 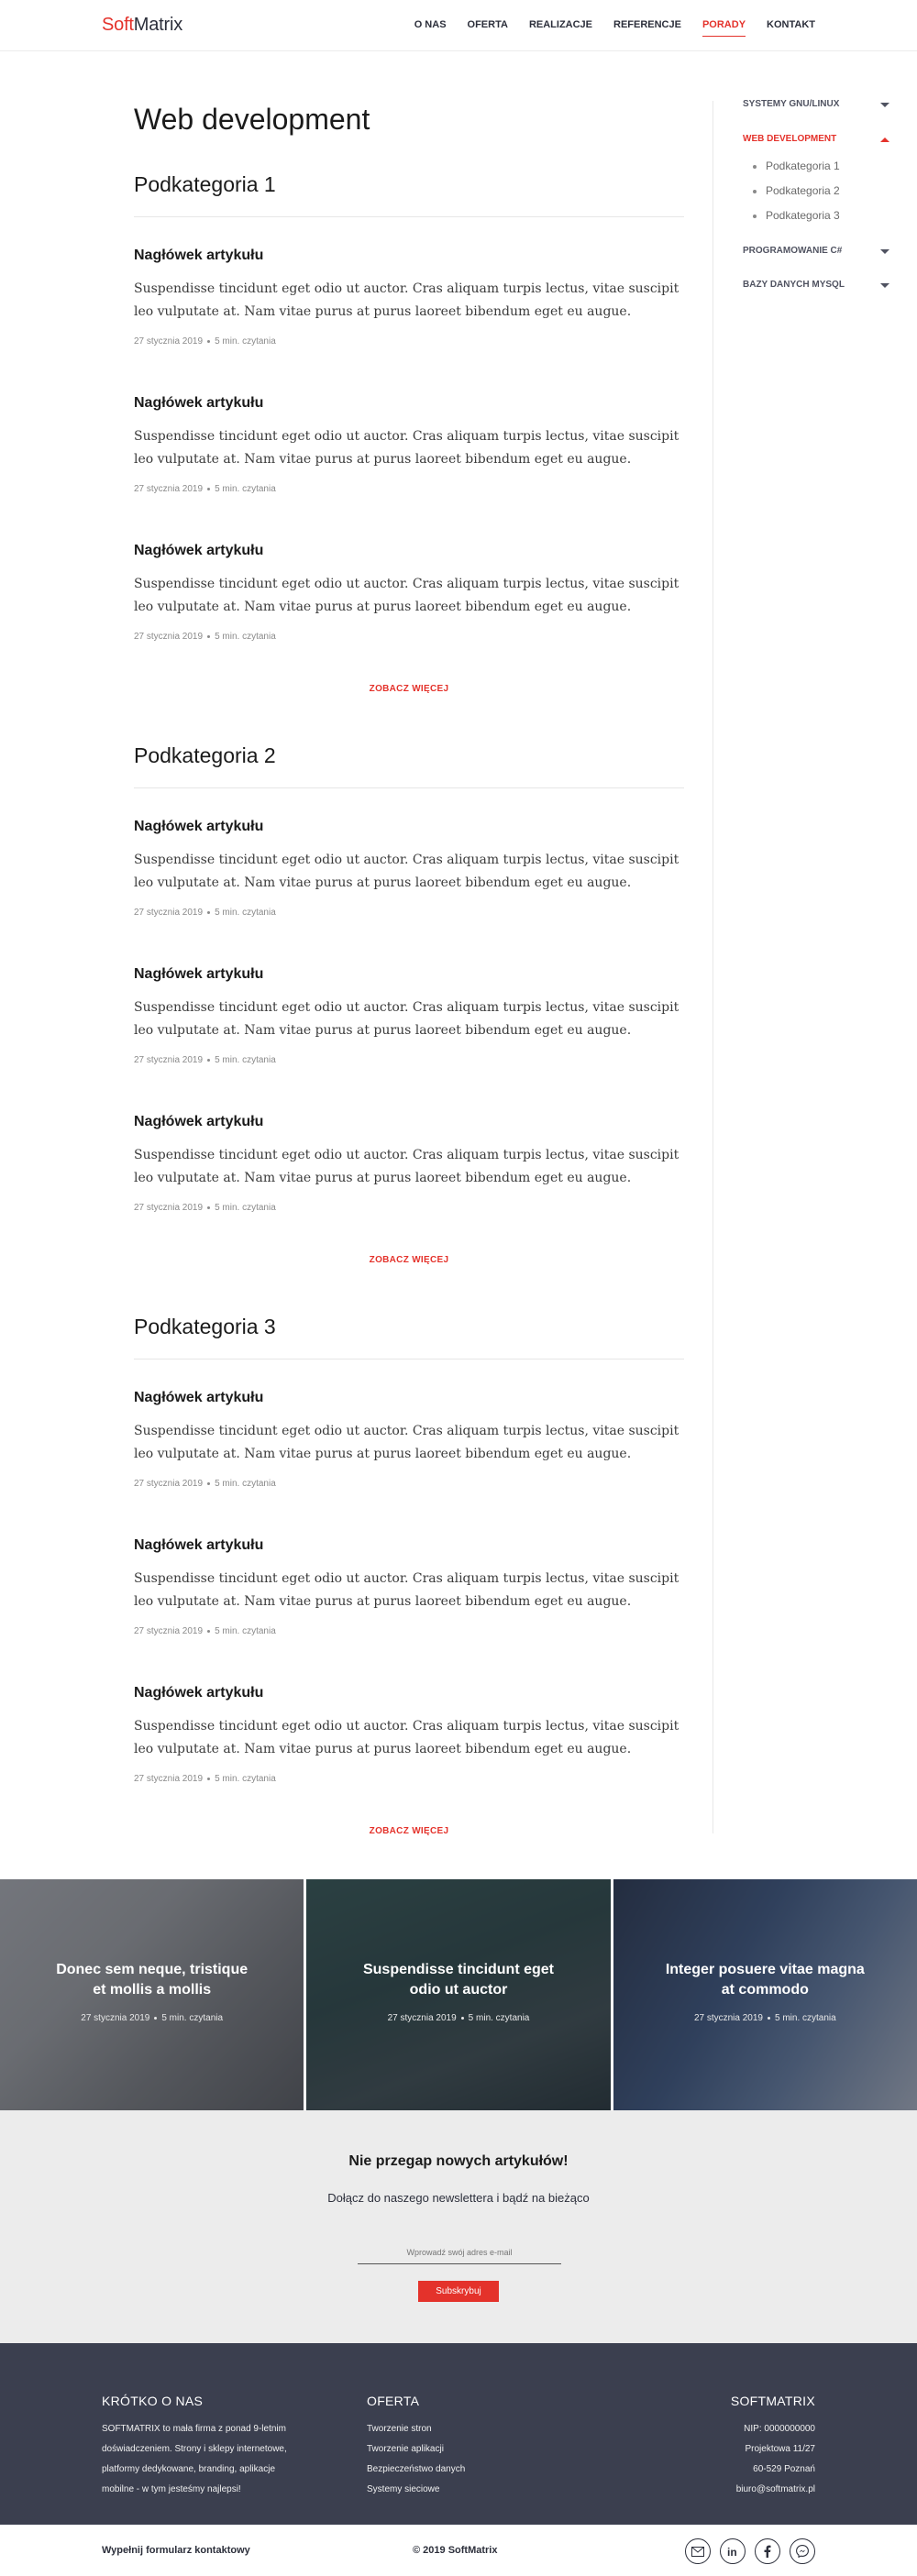 I want to click on nav-o-nas: O NAS, so click(x=430, y=28).